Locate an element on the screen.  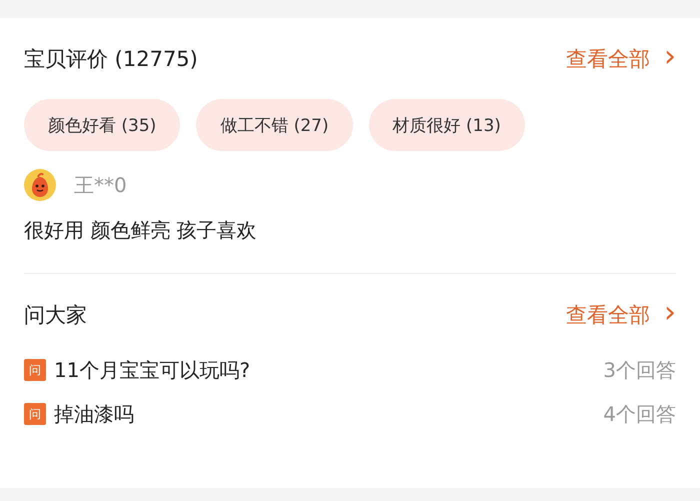
tag-chip: 颜色好看 (35) is located at coordinates (102, 125).